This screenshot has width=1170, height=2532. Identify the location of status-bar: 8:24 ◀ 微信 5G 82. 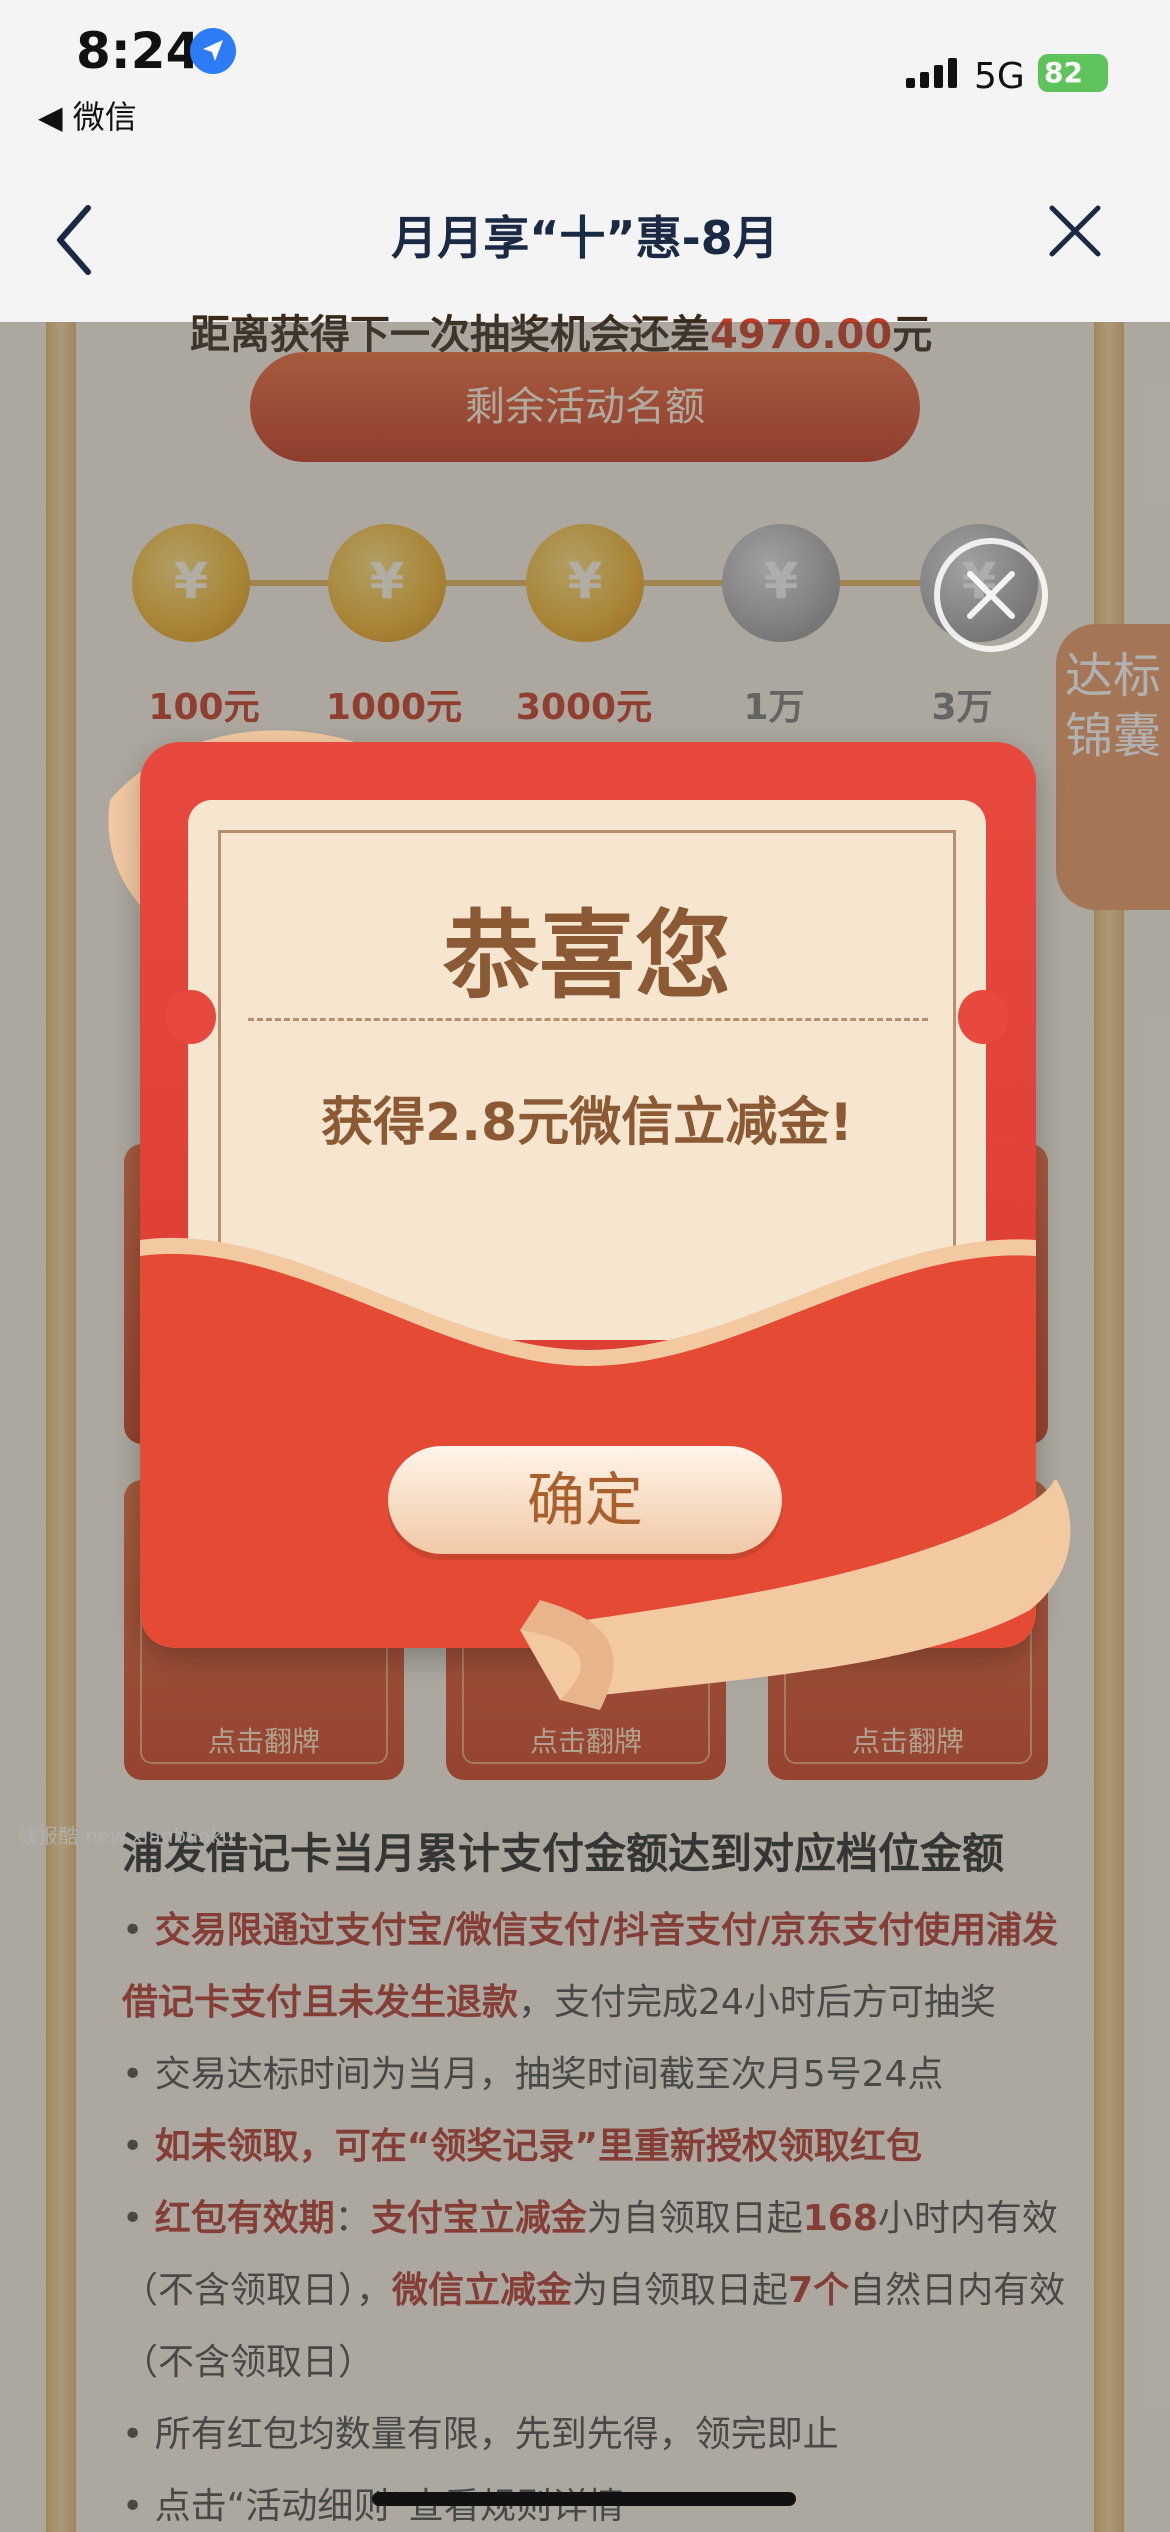
(585, 80).